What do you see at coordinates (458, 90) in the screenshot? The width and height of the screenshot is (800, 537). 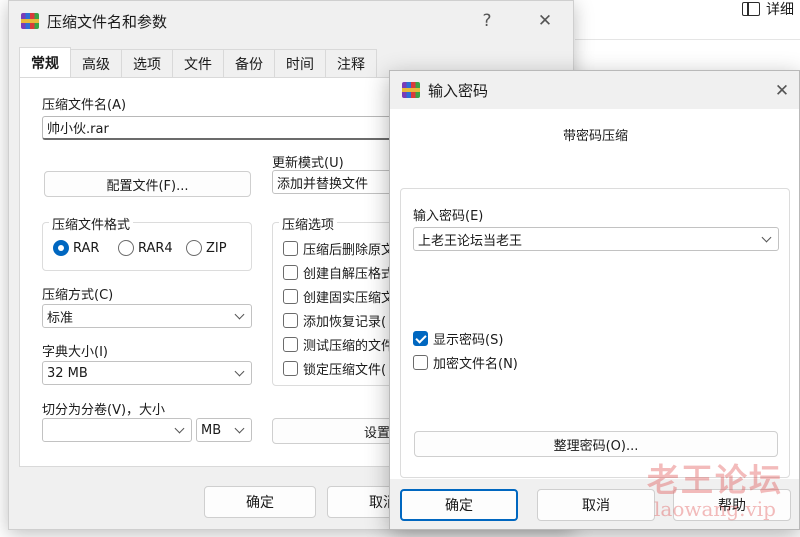 I see `password-dialog-title: 输入密码` at bounding box center [458, 90].